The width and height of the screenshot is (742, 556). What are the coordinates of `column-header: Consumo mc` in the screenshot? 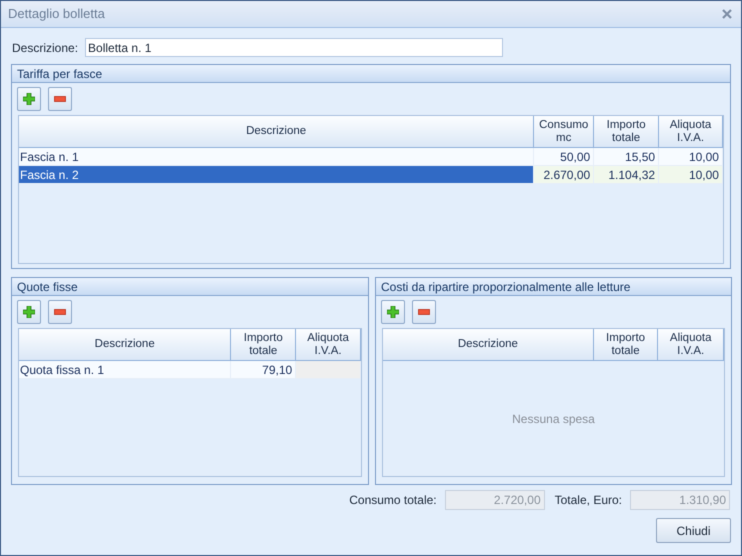 It's located at (564, 131).